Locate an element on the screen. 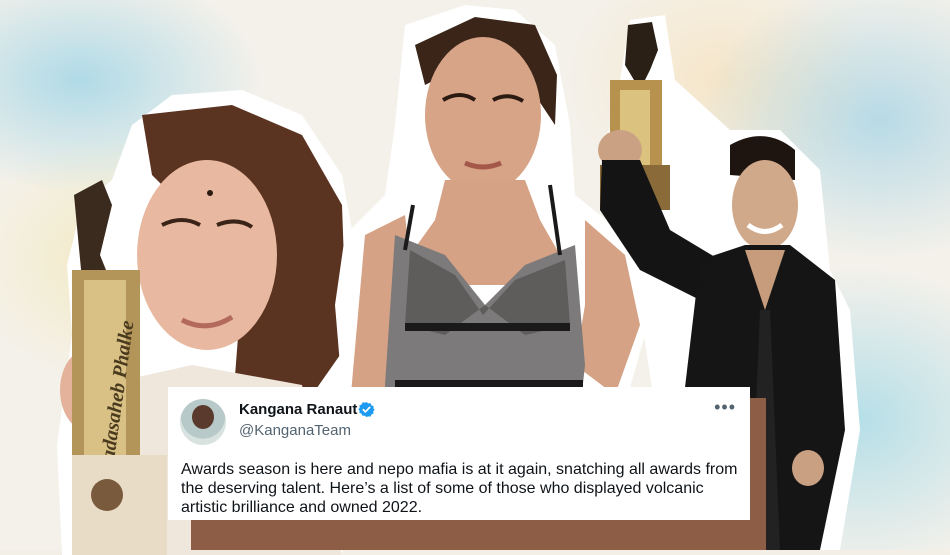 The width and height of the screenshot is (950, 555). author-avatar is located at coordinates (203, 422).